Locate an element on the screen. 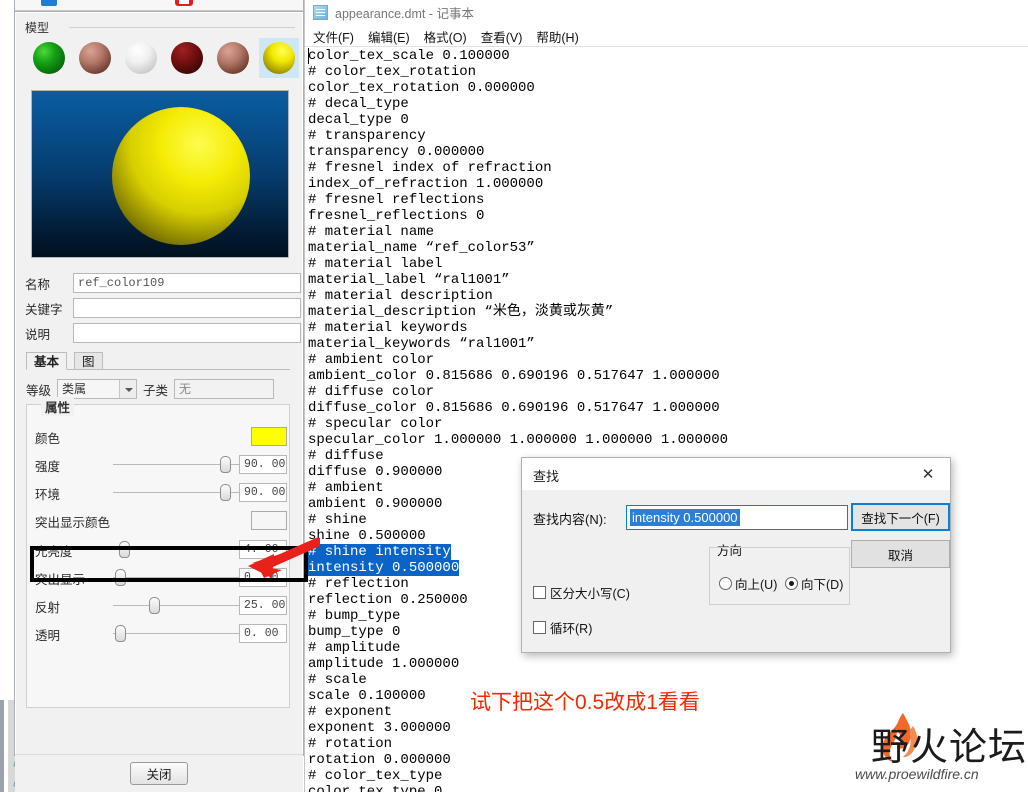 The height and width of the screenshot is (792, 1028). radio-direction-down: 向下(D) is located at coordinates (814, 583).